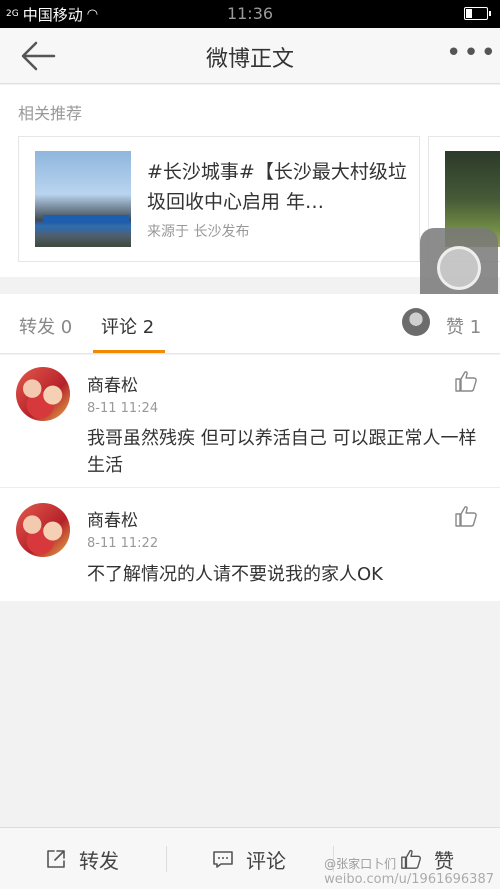  I want to click on recommend-card: #长沙城事#【长沙最大村级垃圾回收中心启用 年… 来源于 长沙发布, so click(219, 199).